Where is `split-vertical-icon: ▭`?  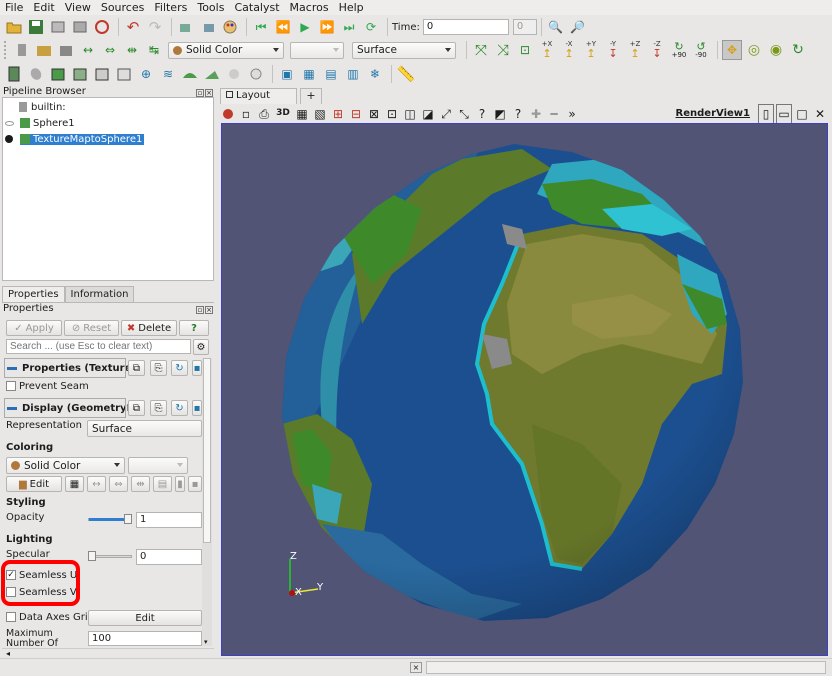
split-vertical-icon: ▭ is located at coordinates (784, 113).